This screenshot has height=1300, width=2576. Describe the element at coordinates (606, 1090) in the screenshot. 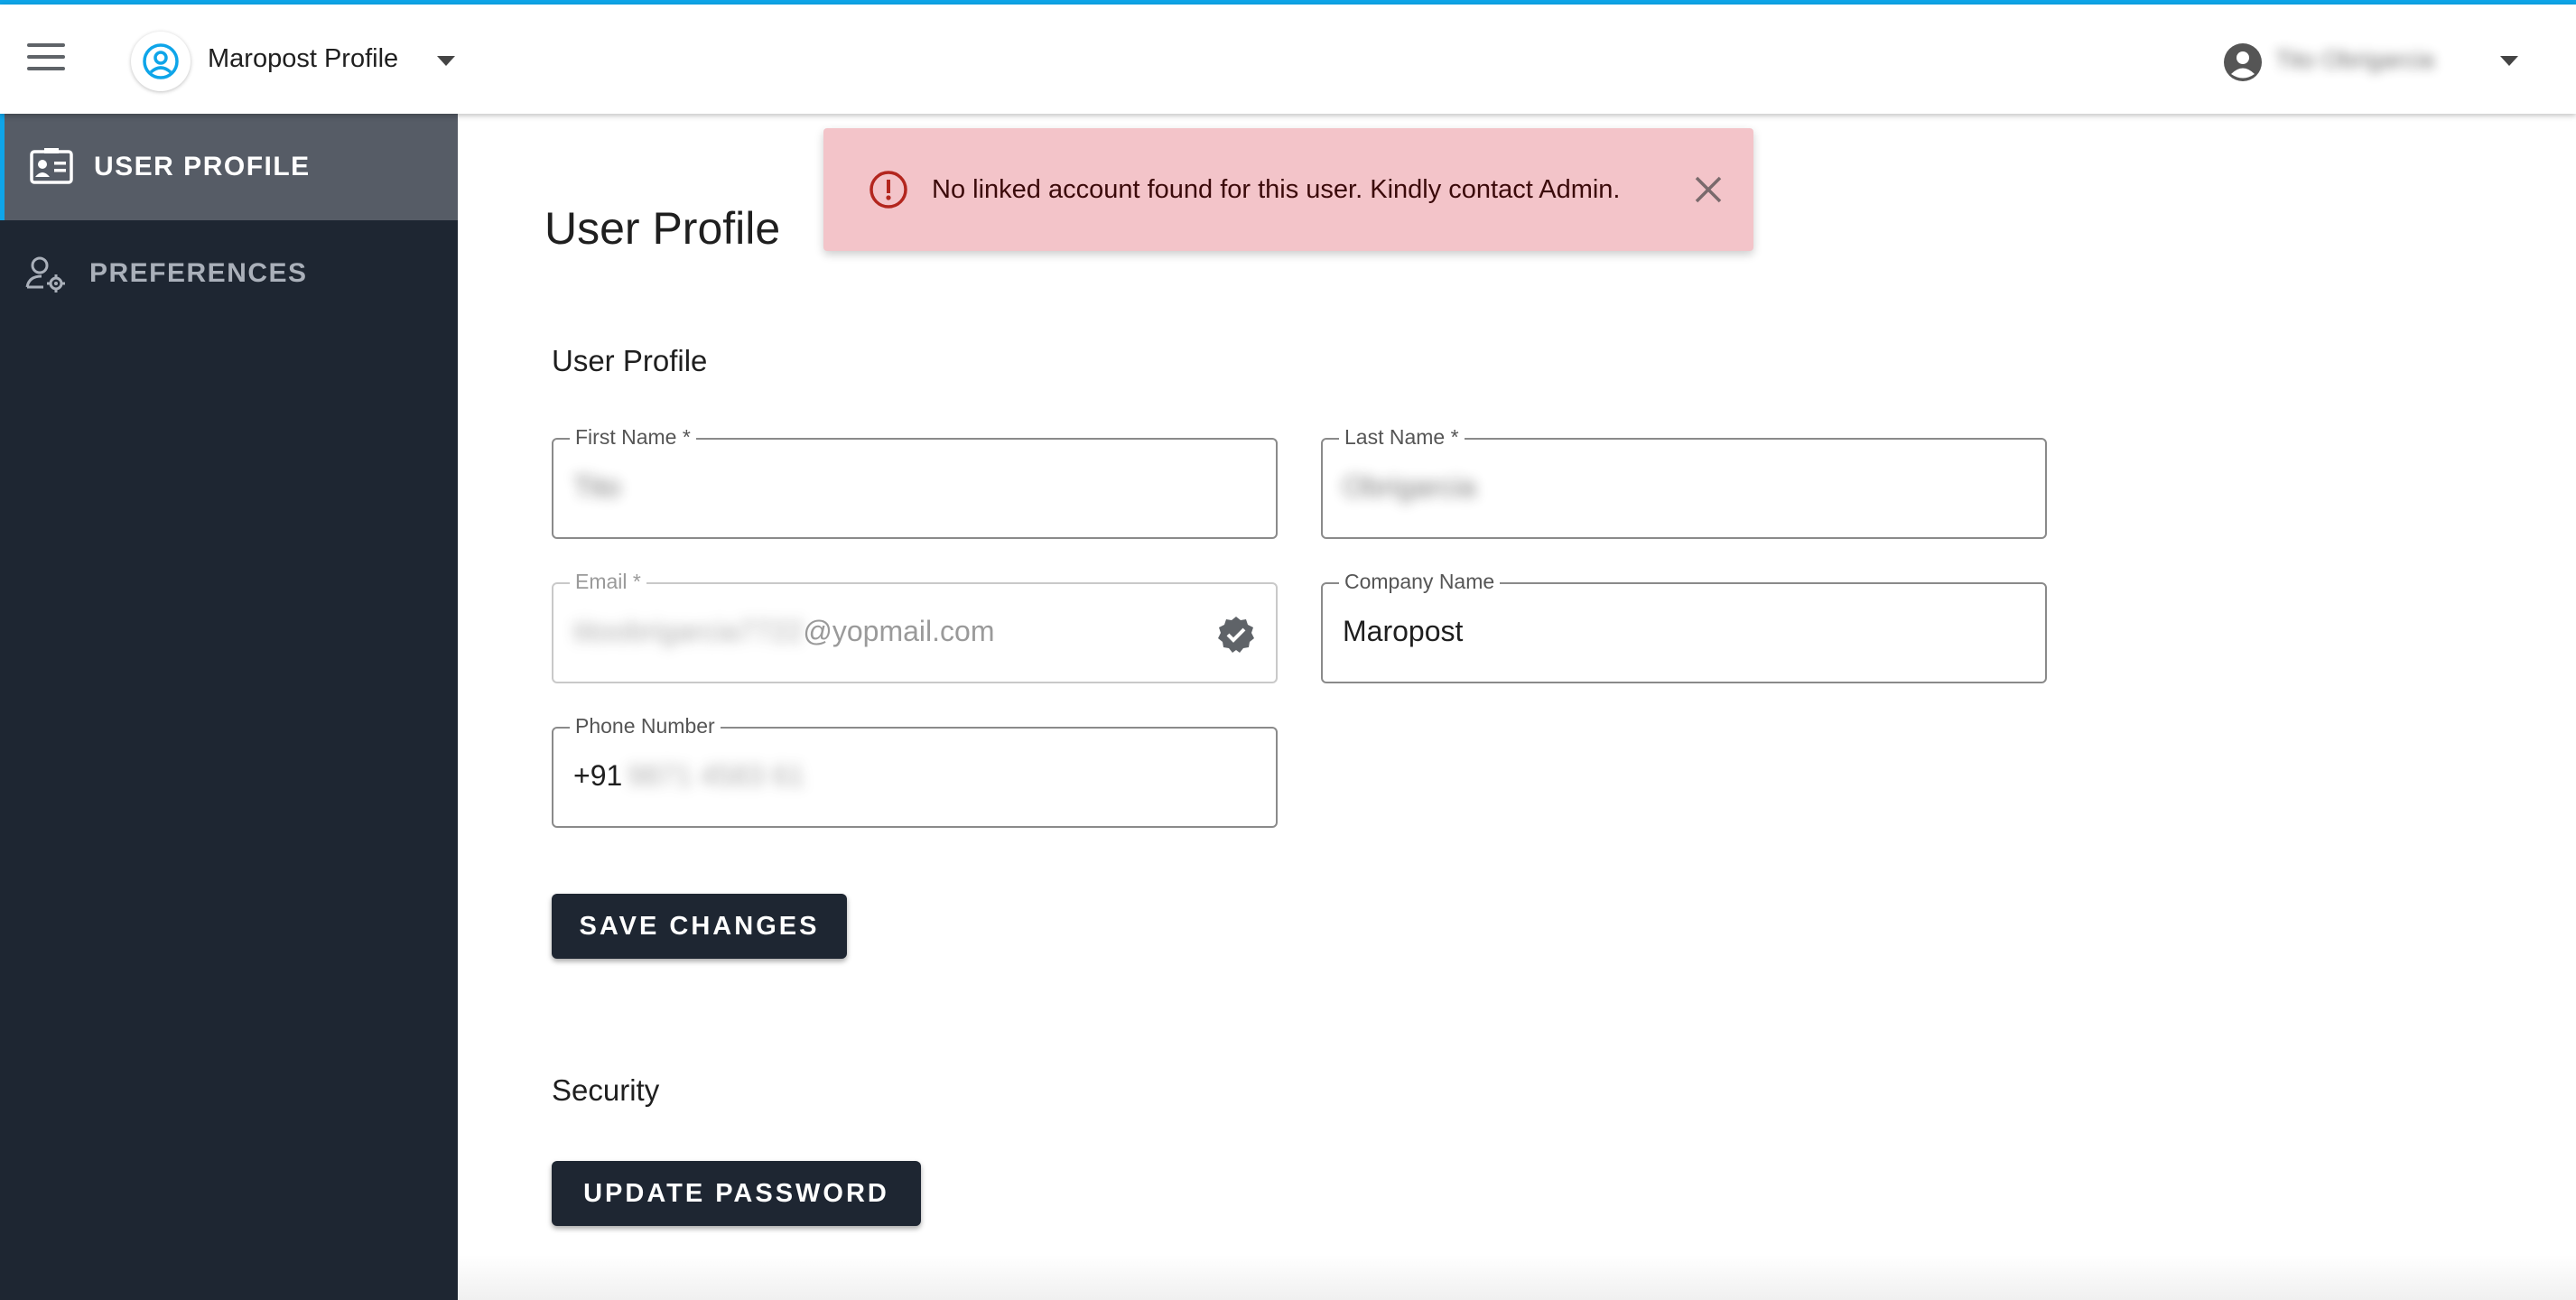

I see `section-title-security: Security` at that location.